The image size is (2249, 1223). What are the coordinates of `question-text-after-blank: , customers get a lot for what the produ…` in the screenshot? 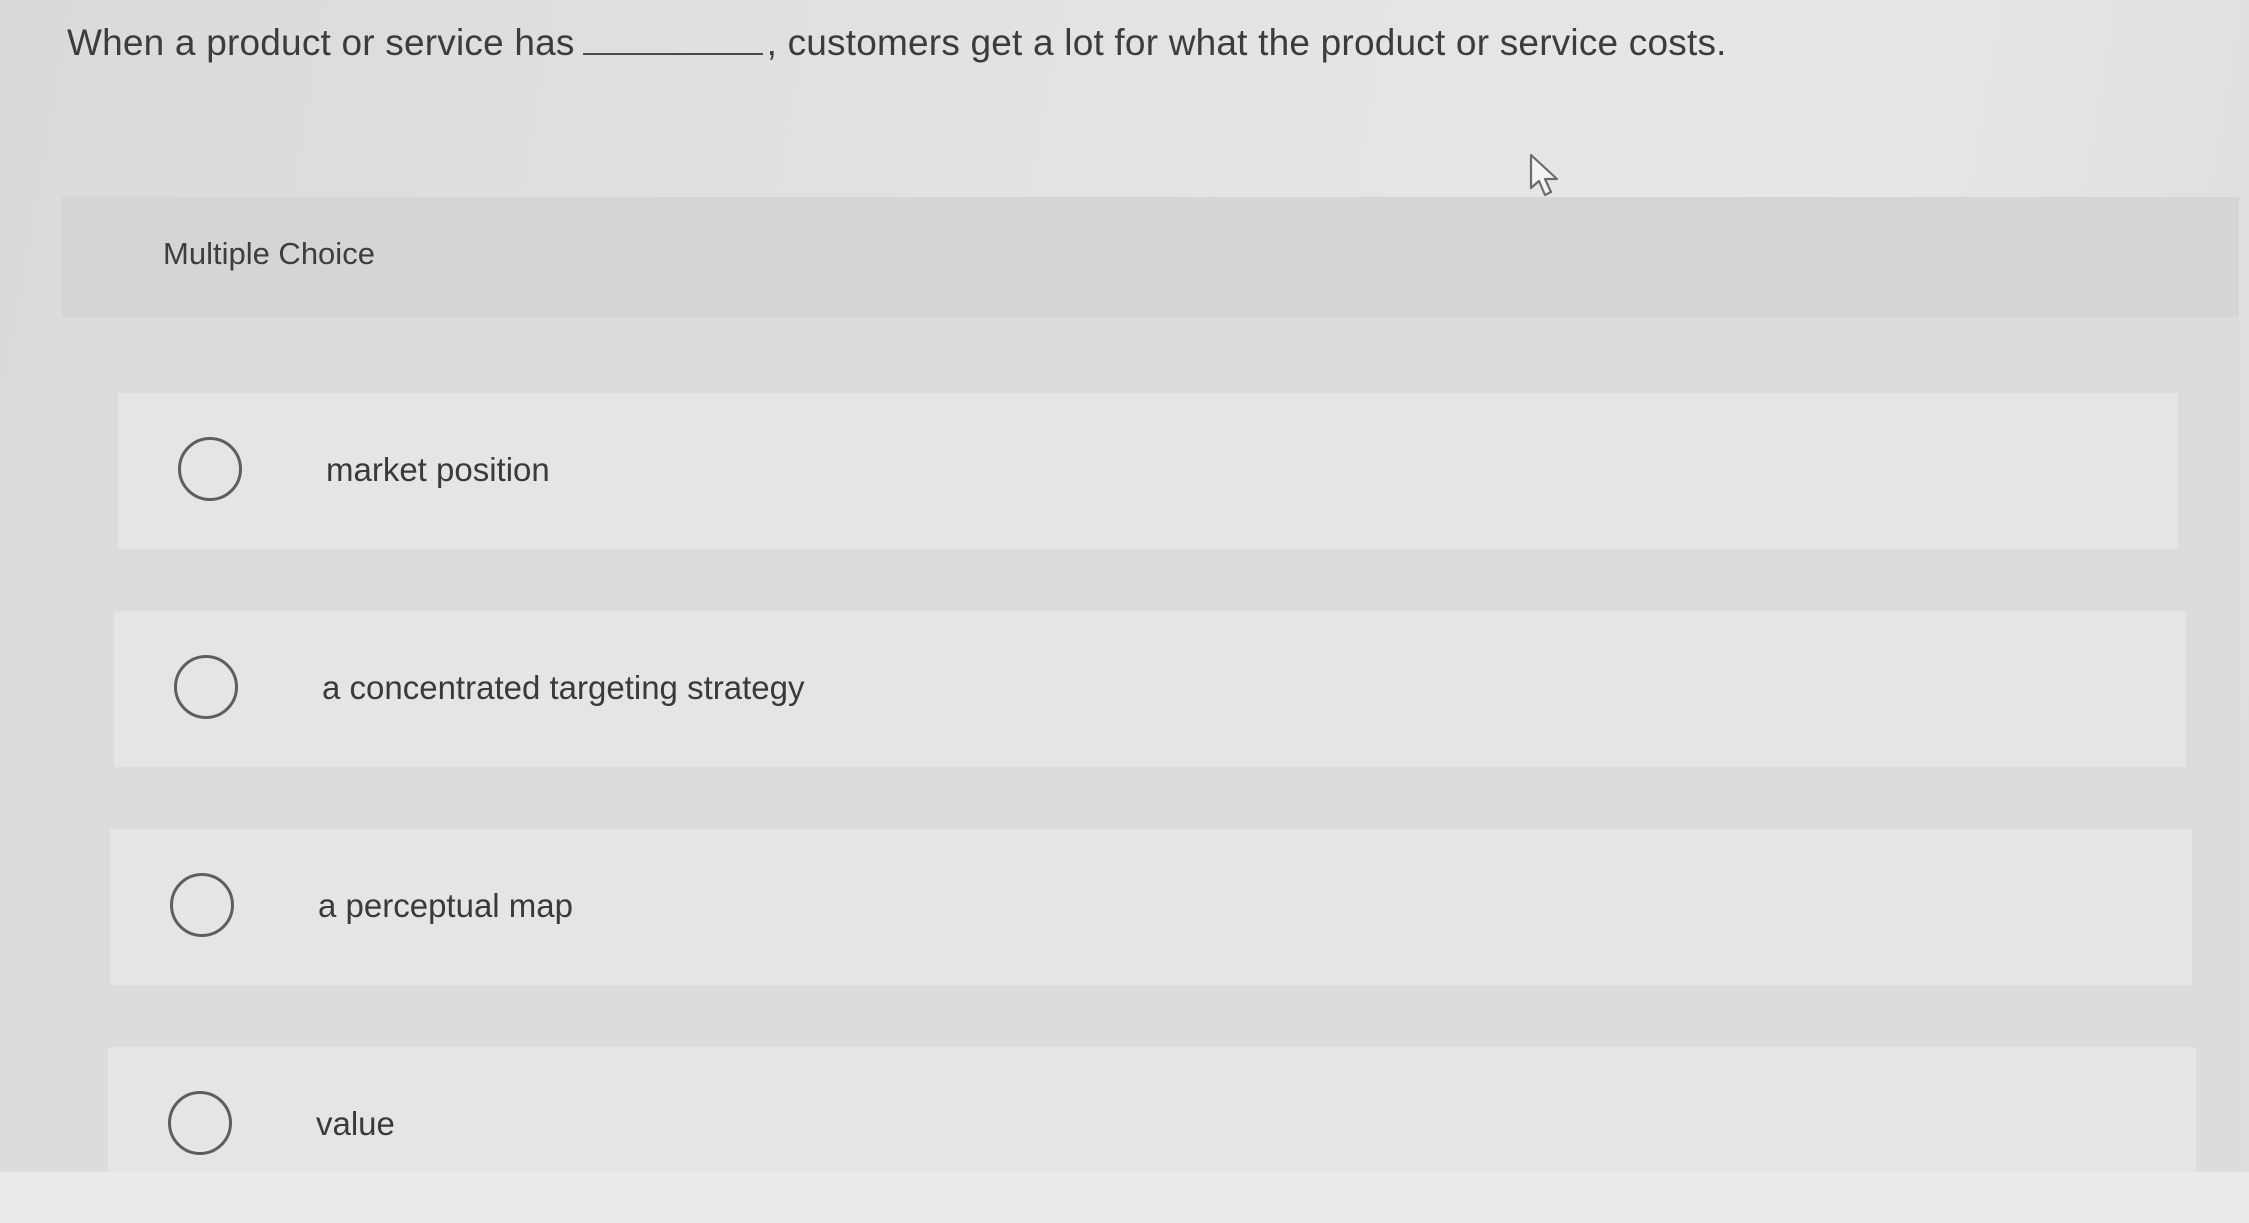 It's located at (1246, 42).